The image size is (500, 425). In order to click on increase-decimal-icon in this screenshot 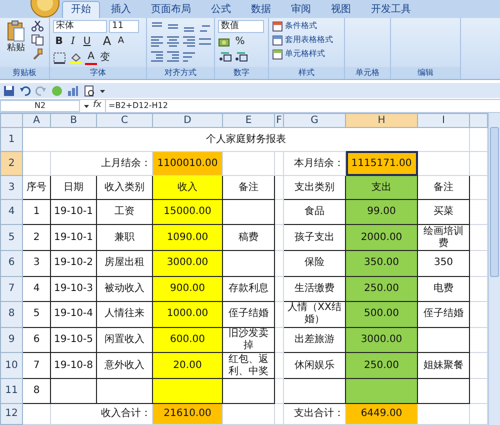, I will do `click(225, 56)`.